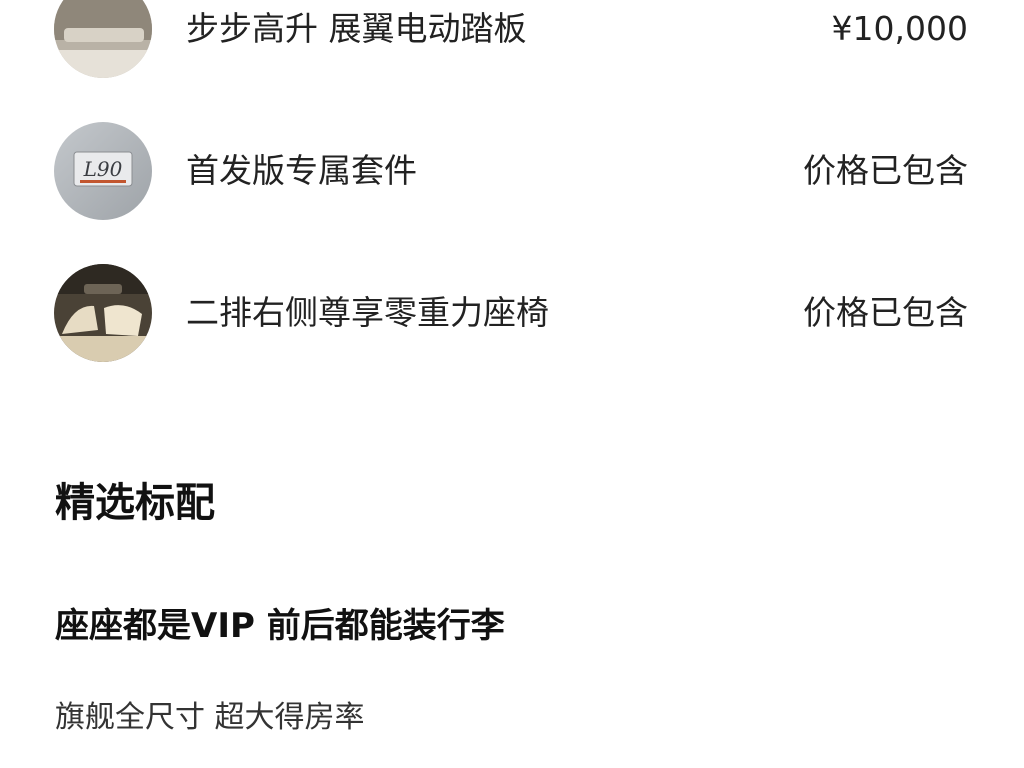 Image resolution: width=1024 pixels, height=768 pixels. Describe the element at coordinates (210, 717) in the screenshot. I see `feature-subtitle: 旗舰全尺寸 超大得房率` at that location.